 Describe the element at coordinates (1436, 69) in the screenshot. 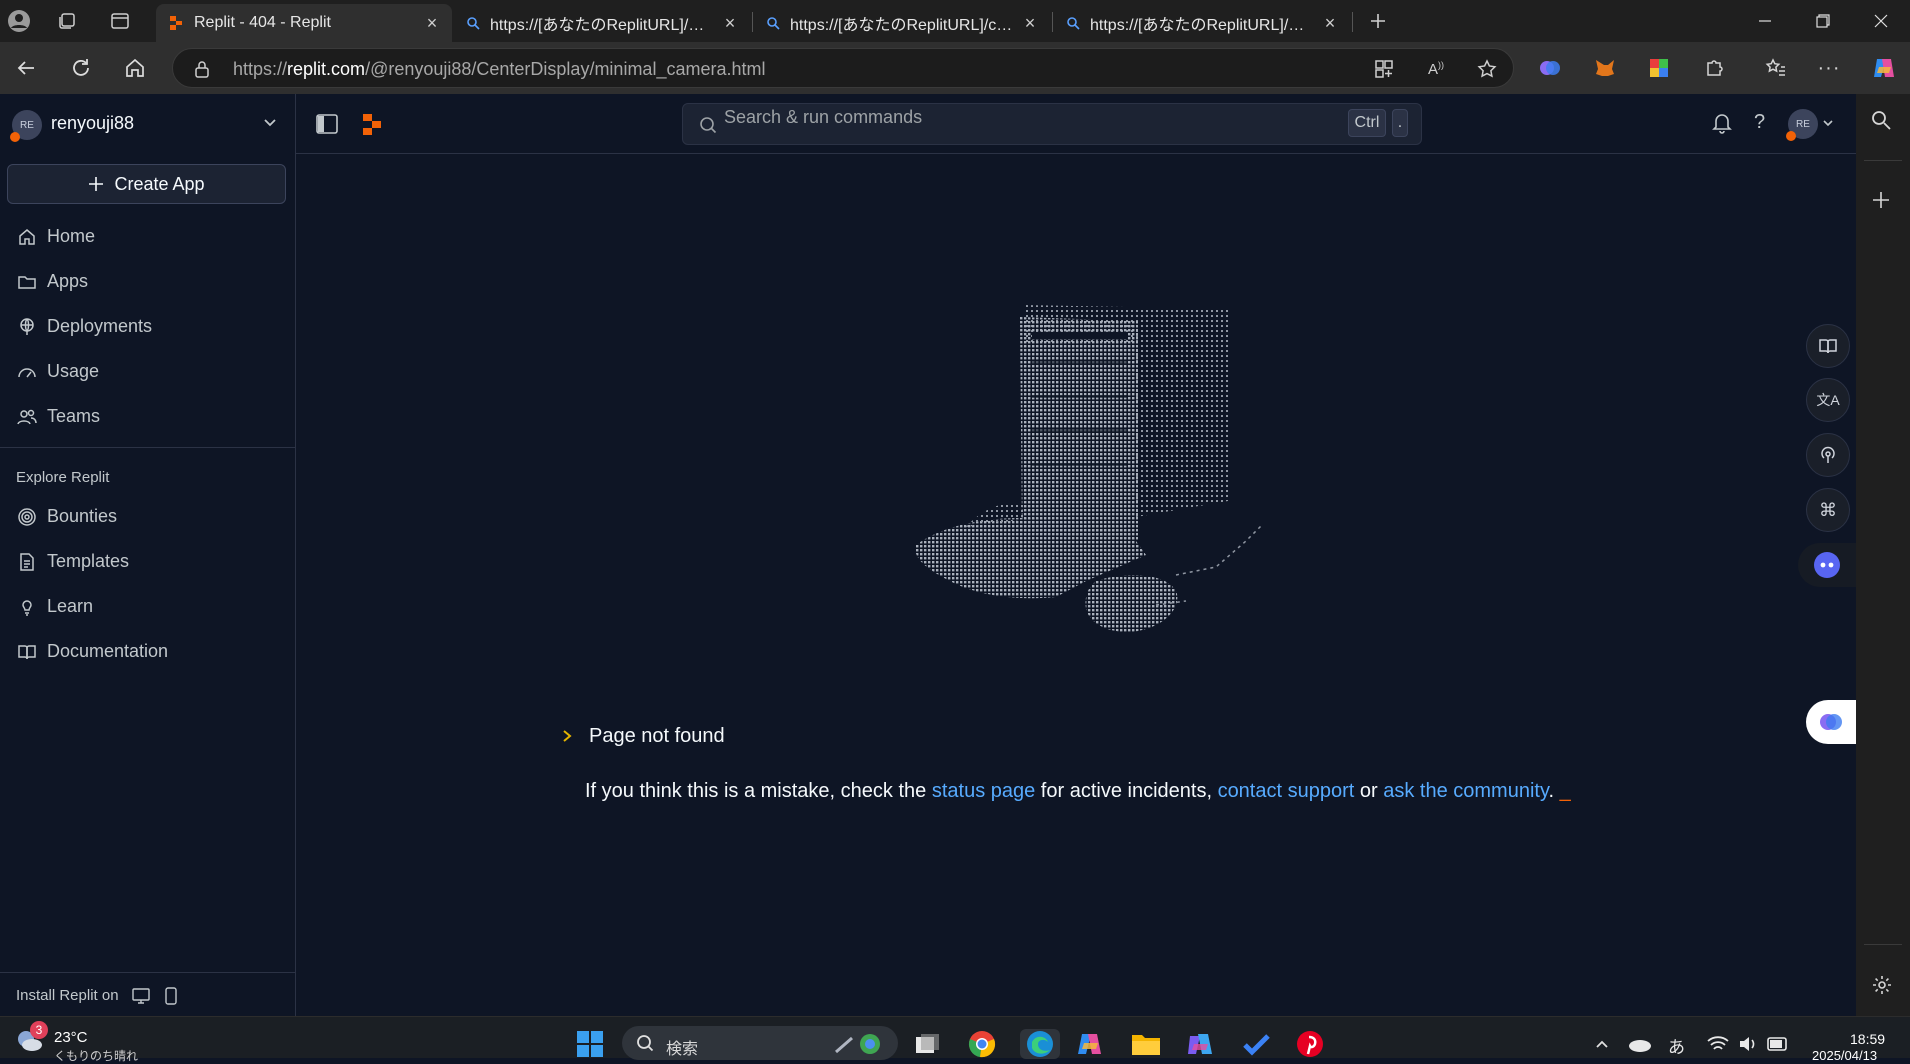

I see `read-aloud-icon: A))` at that location.